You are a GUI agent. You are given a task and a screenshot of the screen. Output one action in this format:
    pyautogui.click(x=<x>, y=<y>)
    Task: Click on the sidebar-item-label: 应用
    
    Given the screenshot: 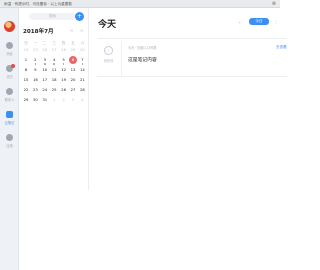 What is the action you would take?
    pyautogui.click(x=9, y=146)
    